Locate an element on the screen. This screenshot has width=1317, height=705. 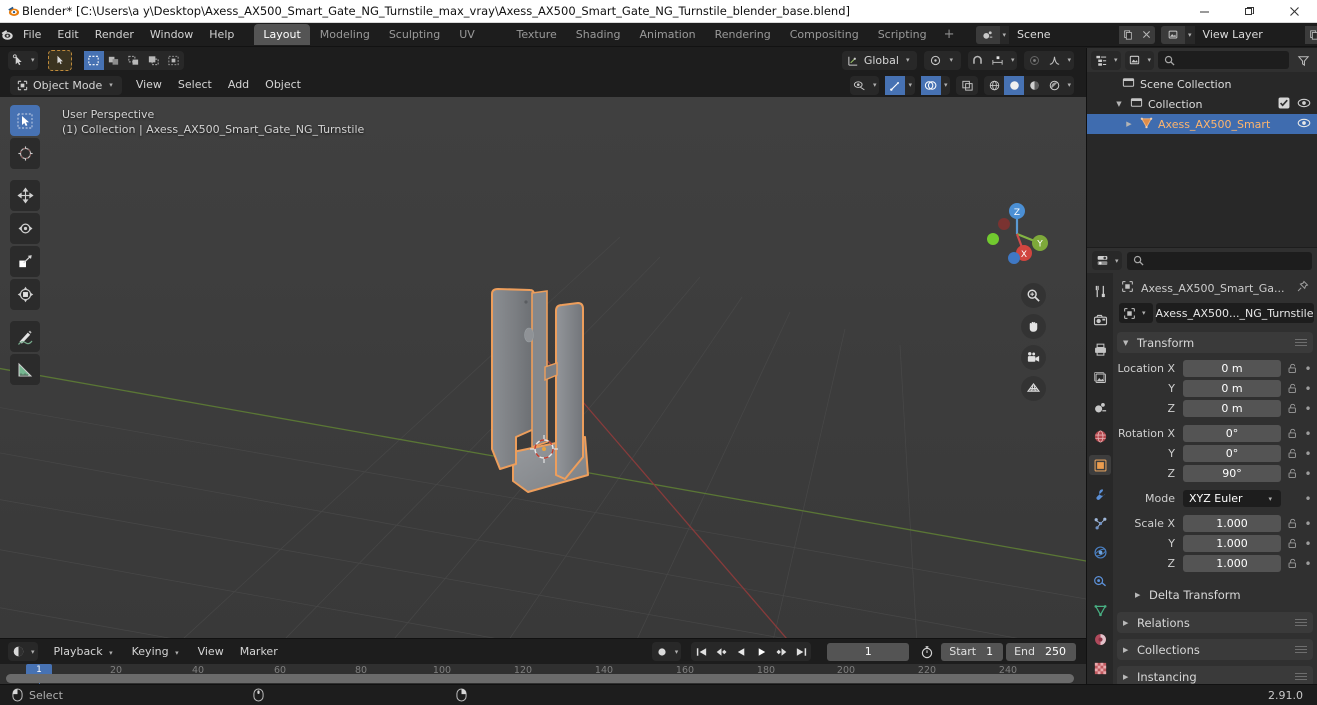
overlays-icon is located at coordinates (930, 85).